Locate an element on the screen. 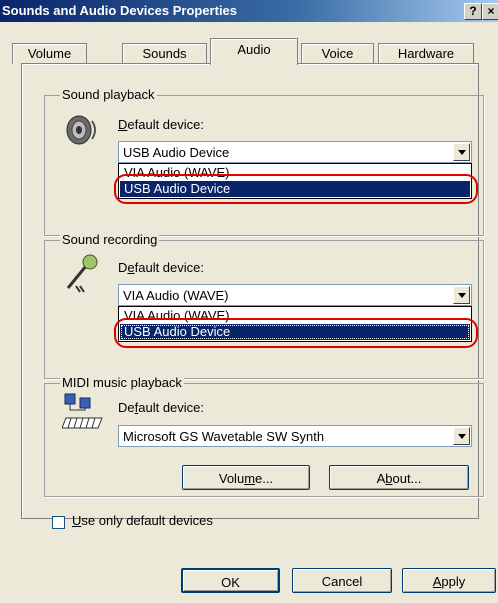  midi-device-select: Microsoft GS Wavetable SW Synth is located at coordinates (295, 436).